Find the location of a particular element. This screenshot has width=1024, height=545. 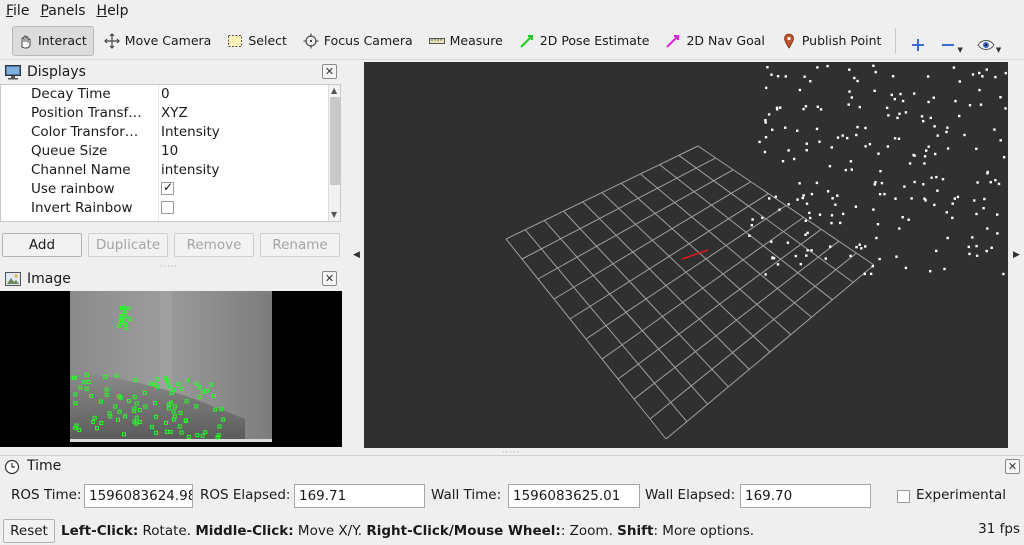

measure-tool-label: Measure is located at coordinates (476, 40).